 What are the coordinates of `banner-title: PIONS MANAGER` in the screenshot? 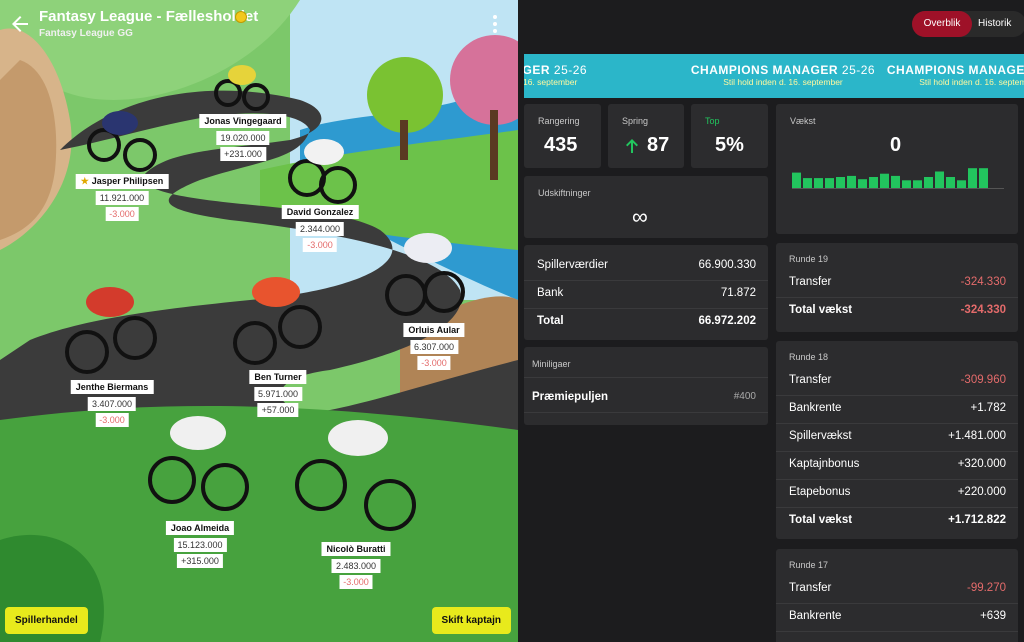 It's located at (537, 70).